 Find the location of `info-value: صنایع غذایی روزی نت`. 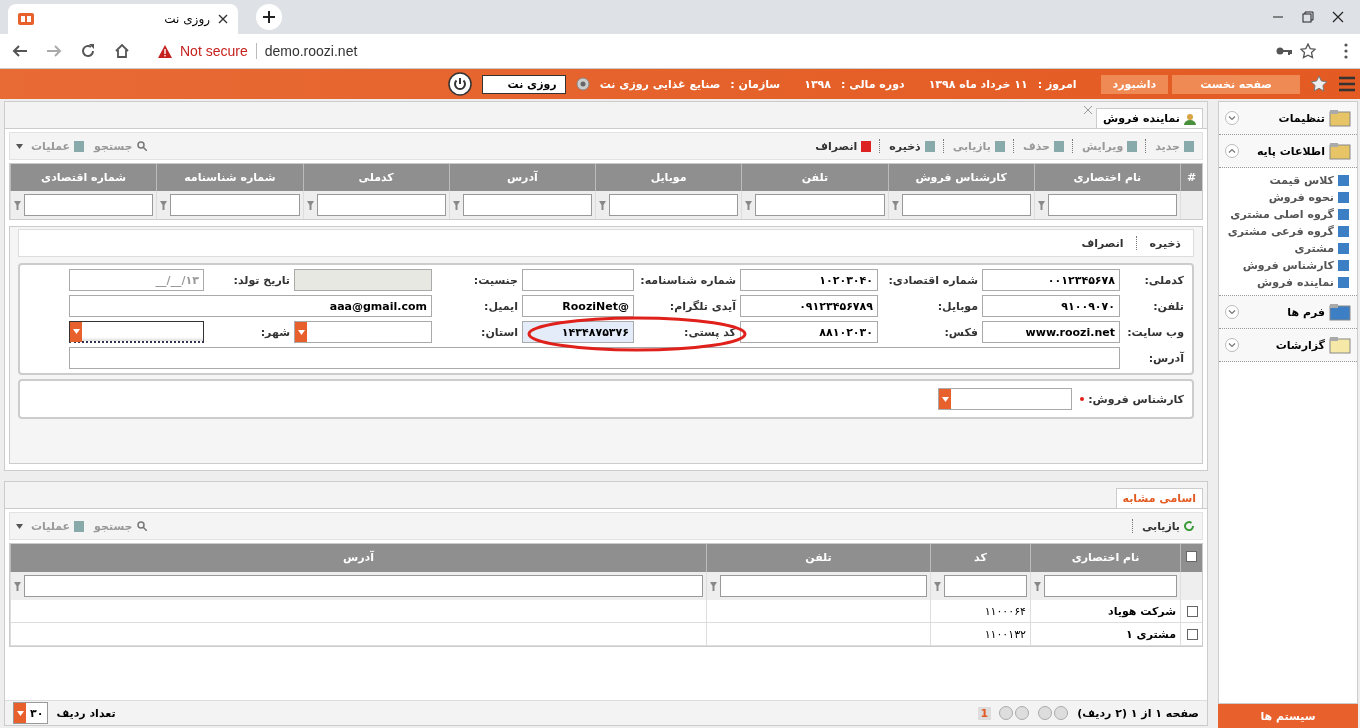

info-value: صنایع غذایی روزی نت is located at coordinates (660, 84).